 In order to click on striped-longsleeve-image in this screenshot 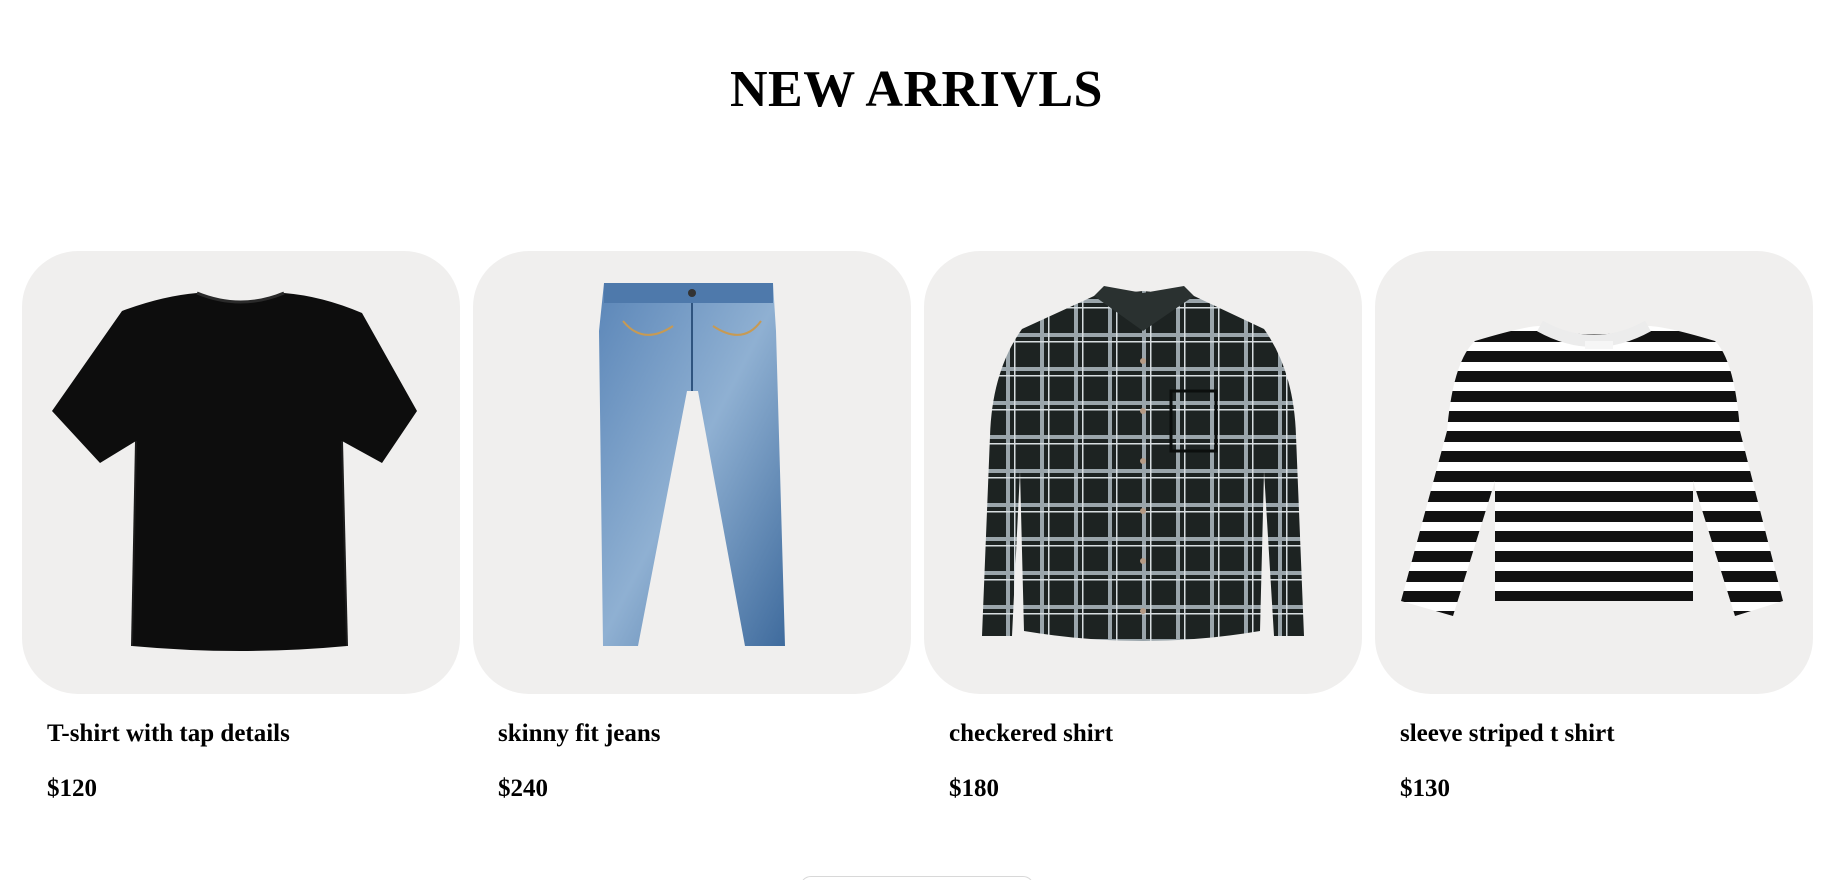, I will do `click(1592, 468)`.